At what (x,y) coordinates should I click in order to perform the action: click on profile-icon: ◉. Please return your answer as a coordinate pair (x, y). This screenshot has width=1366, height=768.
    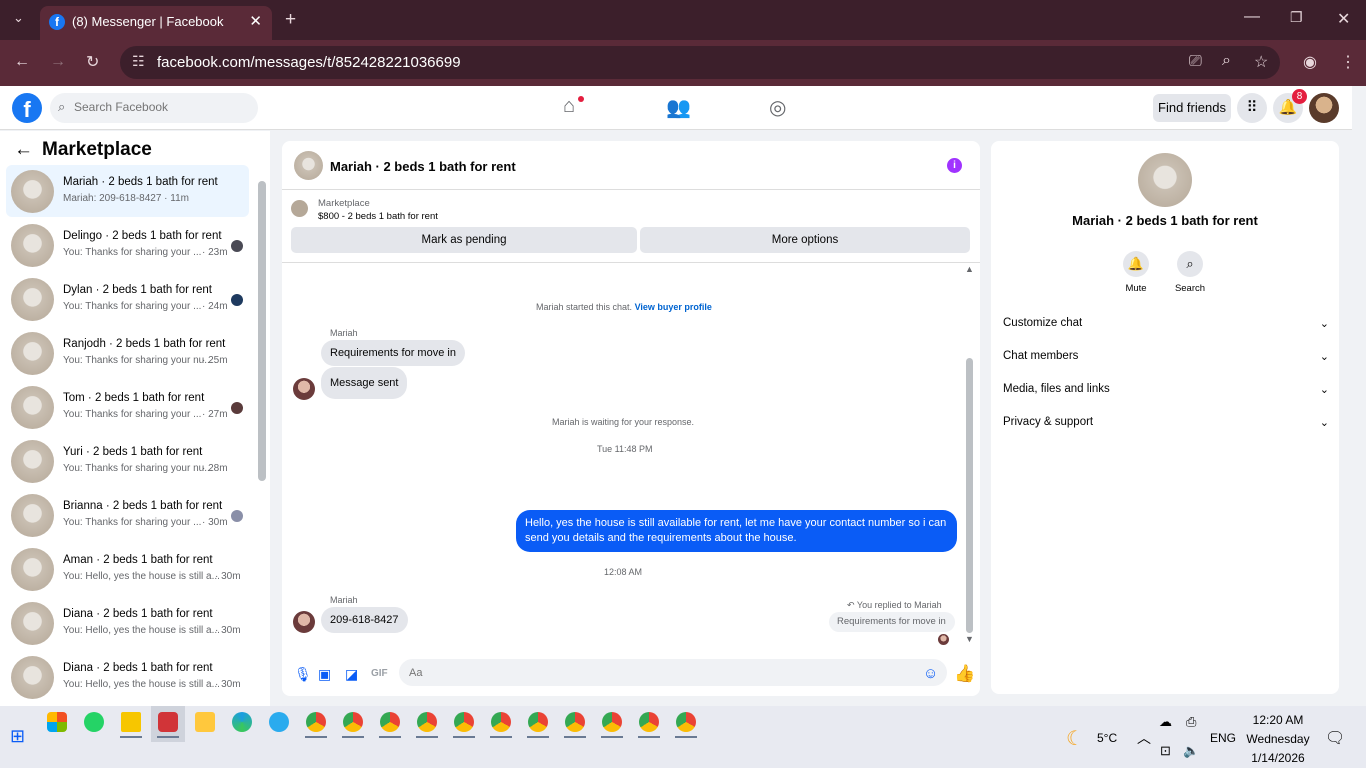
    Looking at the image, I should click on (1310, 62).